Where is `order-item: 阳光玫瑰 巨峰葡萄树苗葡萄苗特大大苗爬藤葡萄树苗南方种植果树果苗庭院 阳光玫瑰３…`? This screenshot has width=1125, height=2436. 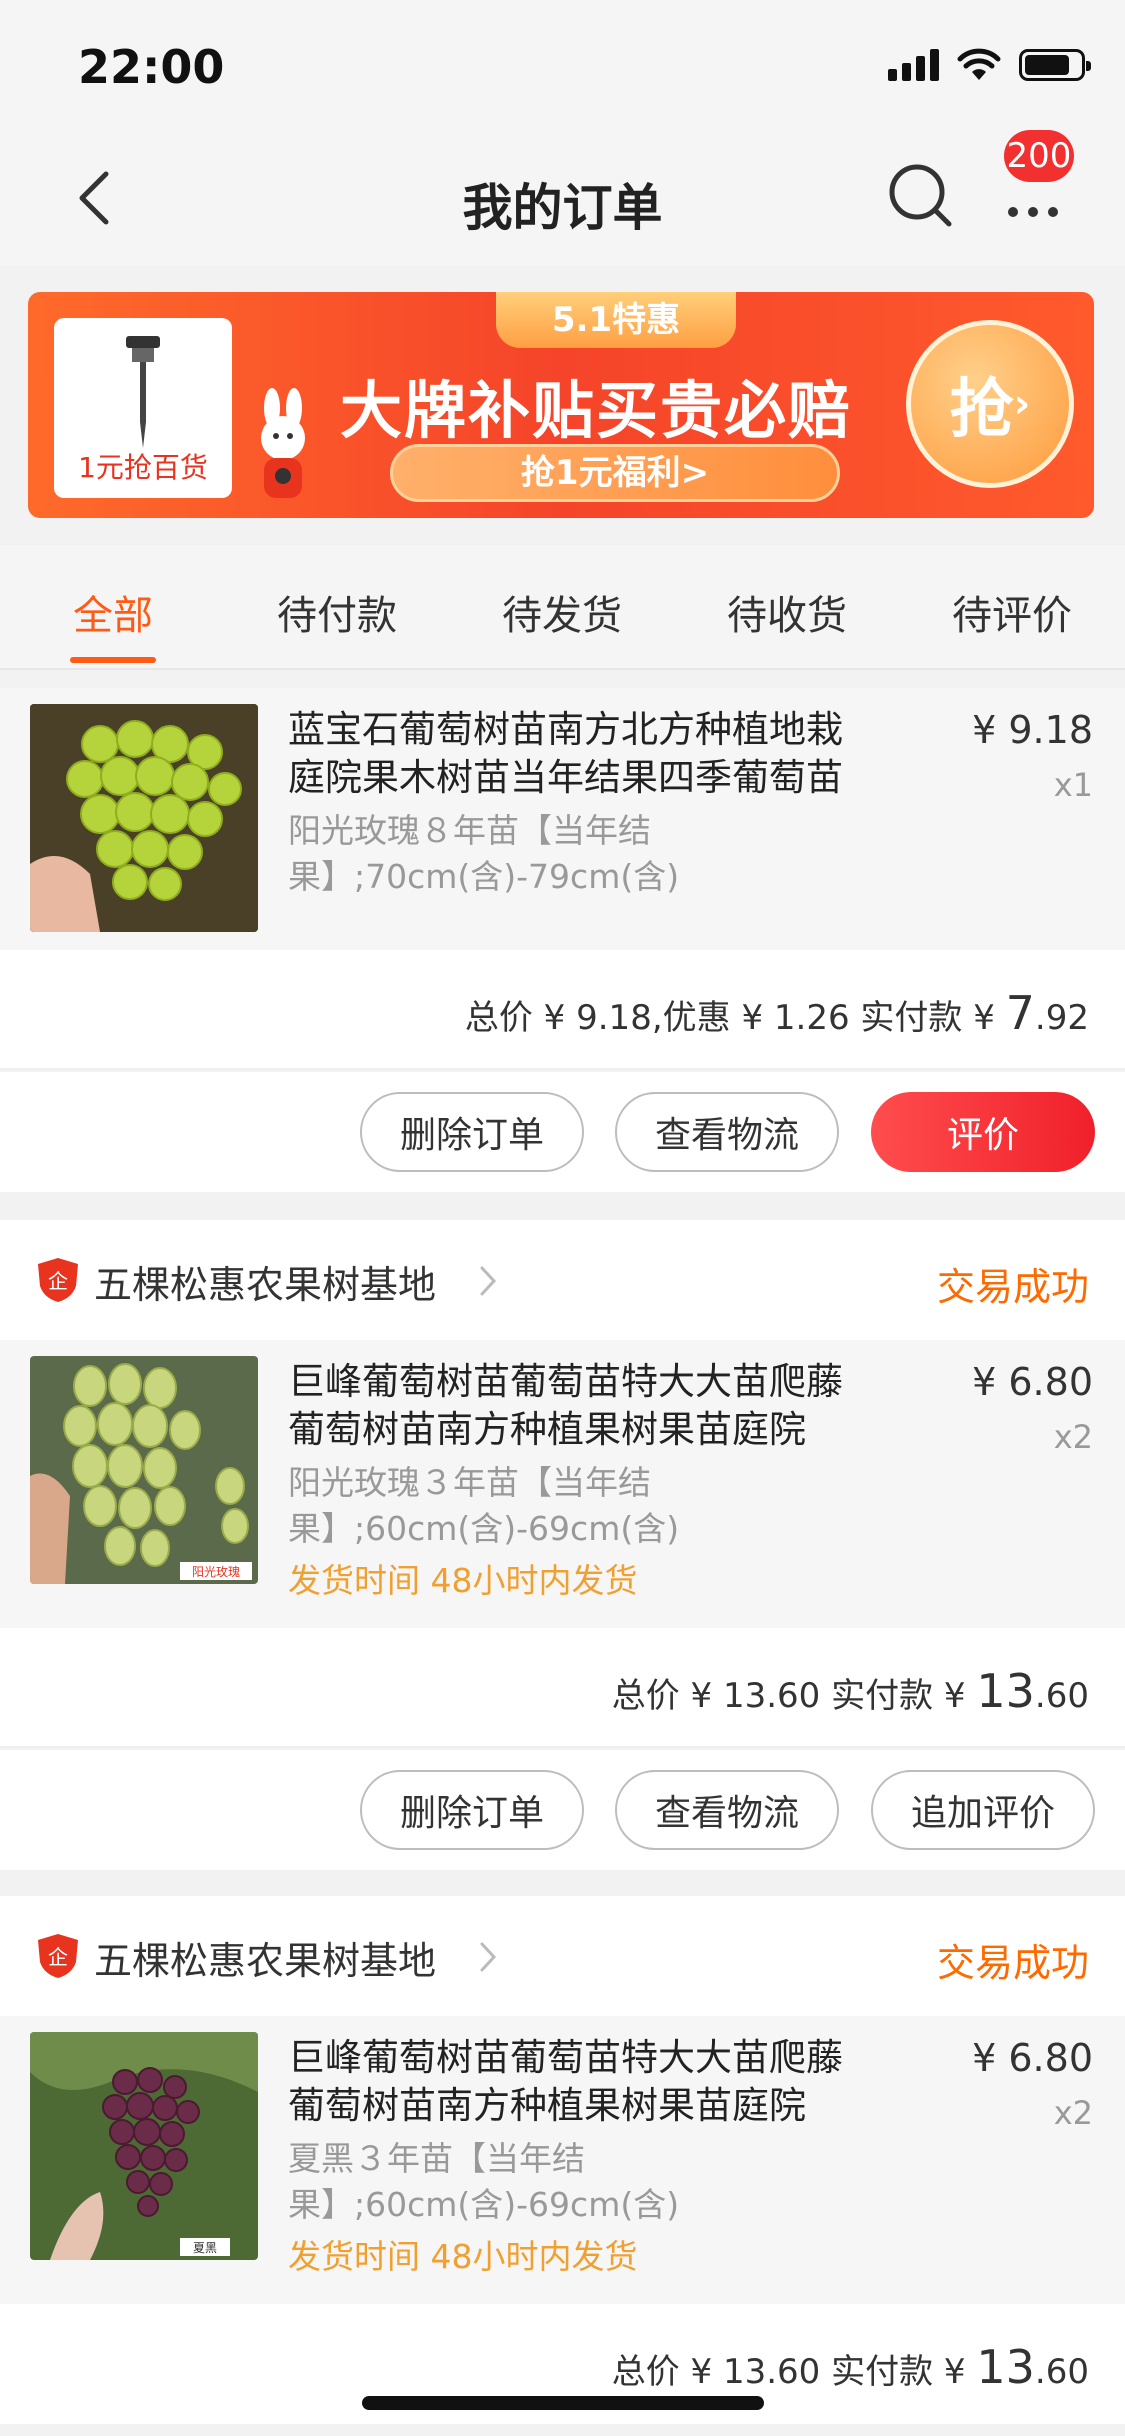 order-item: 阳光玫瑰 巨峰葡萄树苗葡萄苗特大大苗爬藤葡萄树苗南方种植果树果苗庭院 阳光玫瑰３… is located at coordinates (562, 1484).